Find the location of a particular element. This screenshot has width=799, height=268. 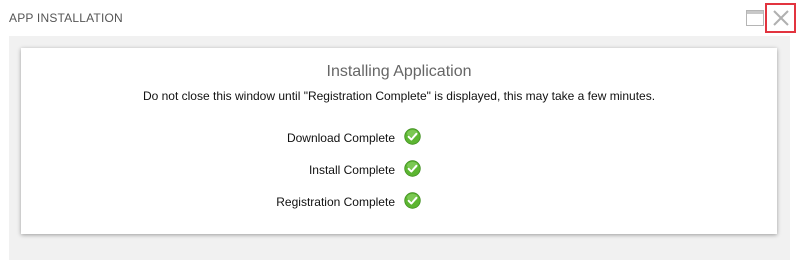

title-bar: APP INSTALLATION is located at coordinates (399, 18).